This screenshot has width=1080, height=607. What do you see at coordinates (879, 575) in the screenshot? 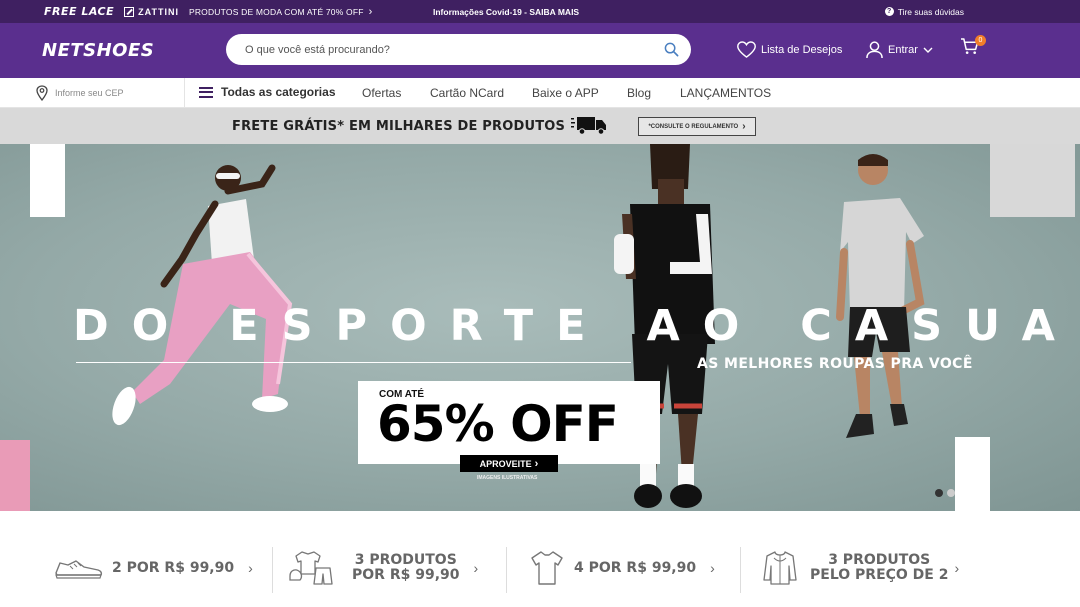
I see `promo-line-2: PELO PREÇO DE 2` at bounding box center [879, 575].